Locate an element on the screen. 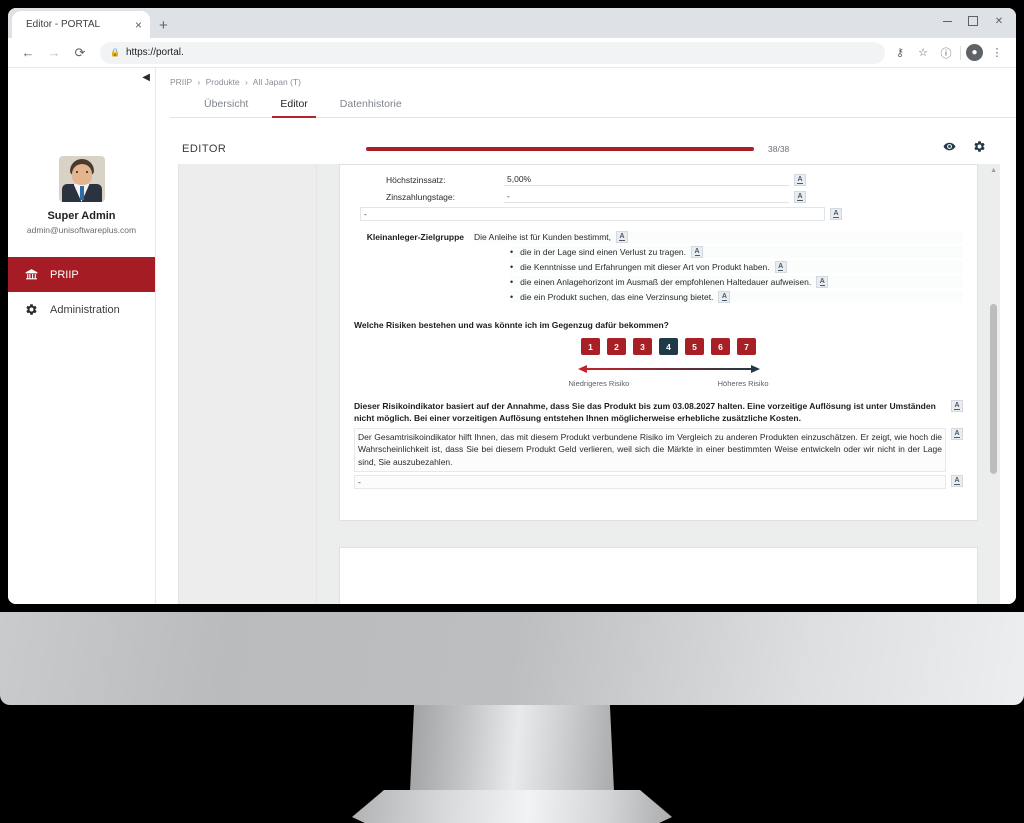 This screenshot has height=823, width=1024. progress-label: 38/38 is located at coordinates (779, 149).